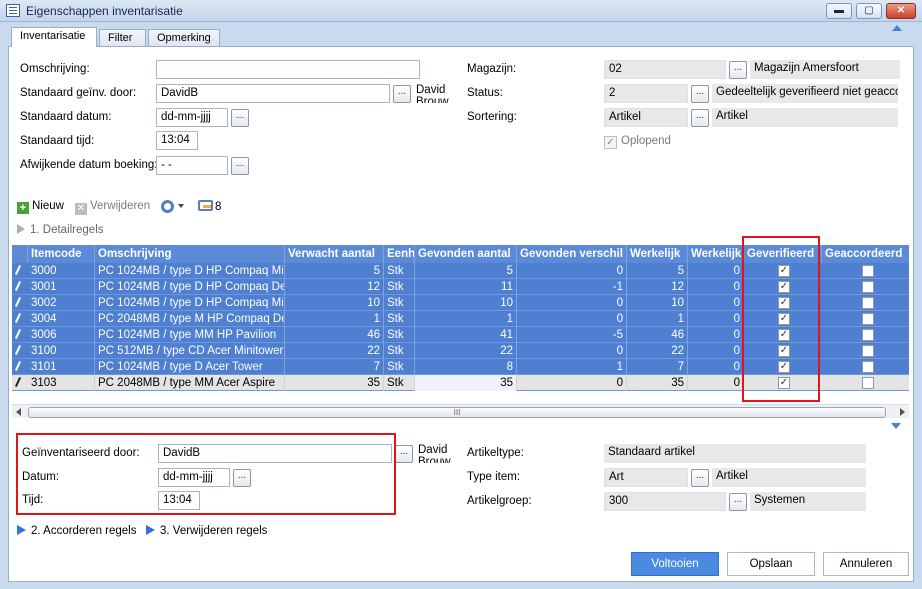  I want to click on cell-verwacht-aantal: 12, so click(334, 287).